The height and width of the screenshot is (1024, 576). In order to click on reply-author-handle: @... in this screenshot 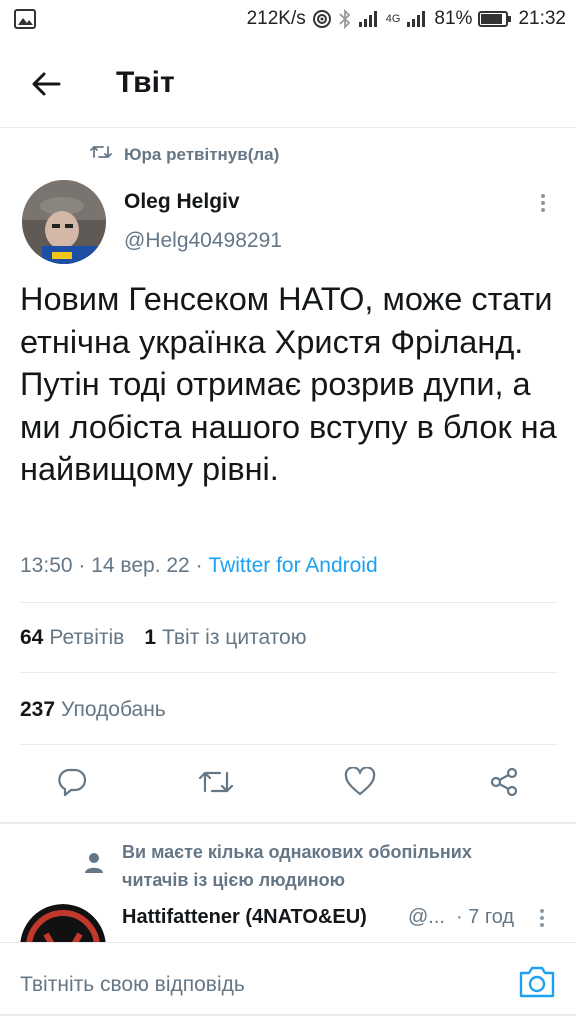, I will do `click(426, 917)`.